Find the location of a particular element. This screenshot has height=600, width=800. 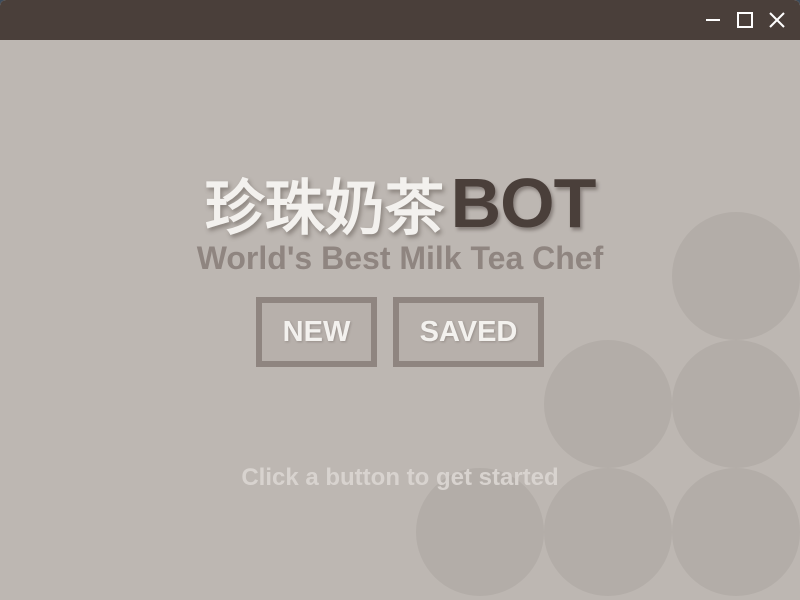

app-subtitle: World's Best Milk Tea Chef is located at coordinates (400, 258).